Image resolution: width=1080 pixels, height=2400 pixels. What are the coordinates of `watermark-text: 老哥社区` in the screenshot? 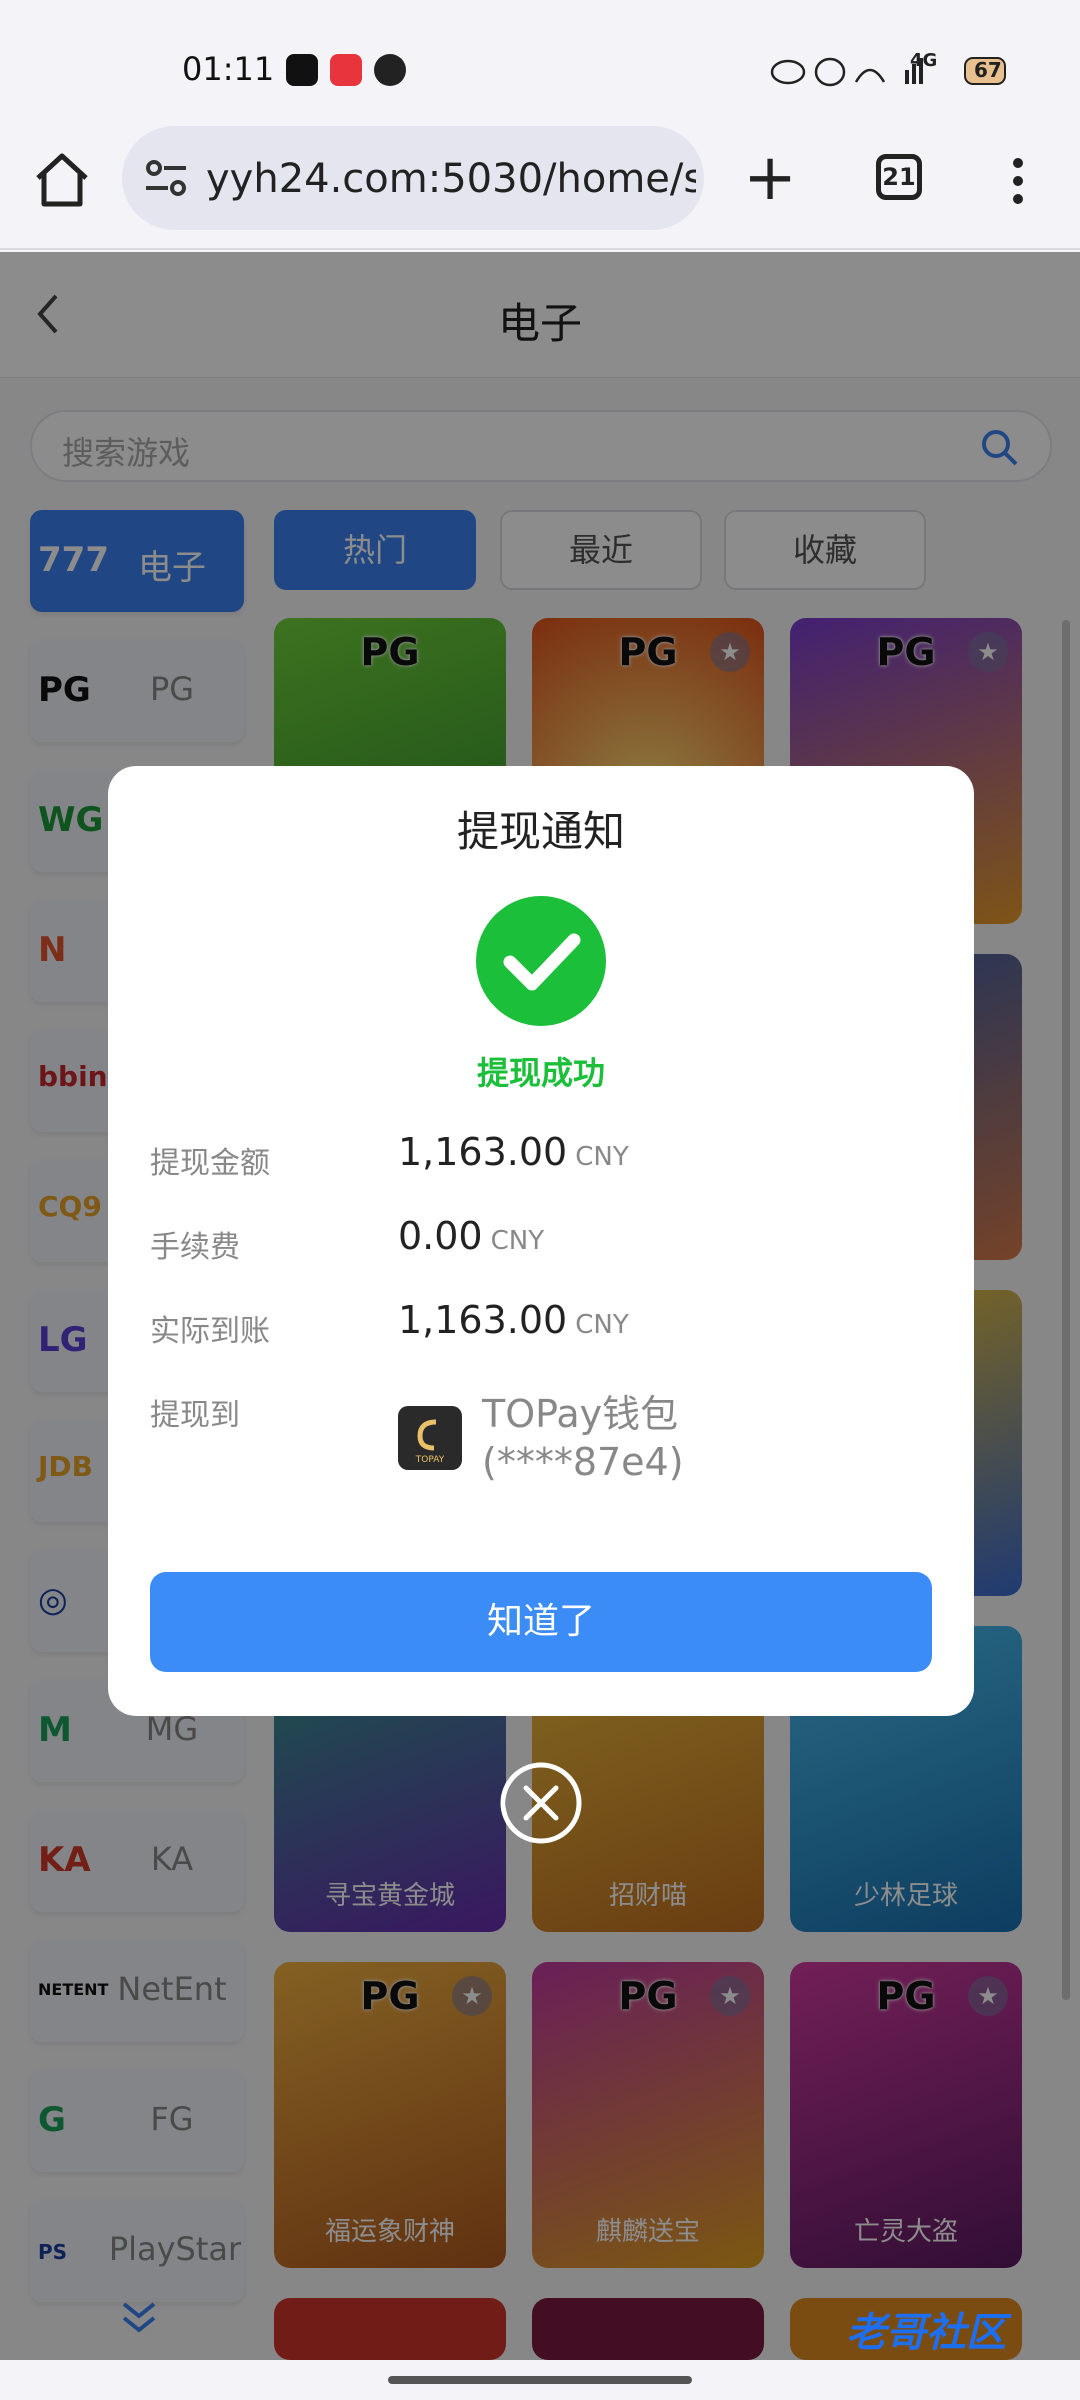 It's located at (926, 2333).